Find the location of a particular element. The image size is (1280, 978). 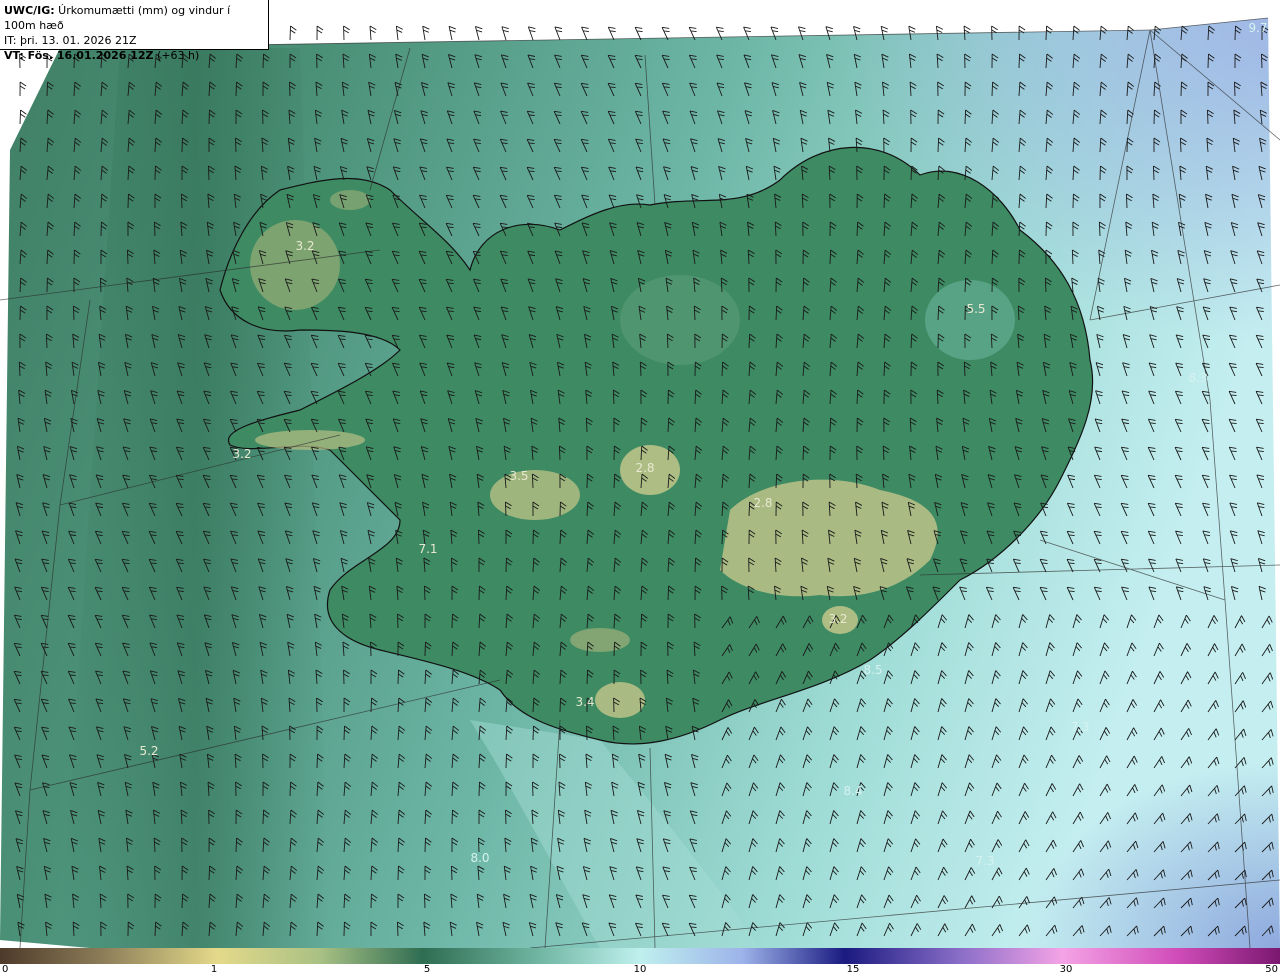

value-label: 9.7 is located at coordinates (1257, 28).